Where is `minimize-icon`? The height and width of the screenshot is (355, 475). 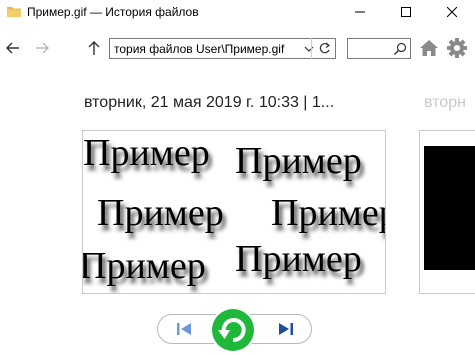
minimize-icon is located at coordinates (360, 12).